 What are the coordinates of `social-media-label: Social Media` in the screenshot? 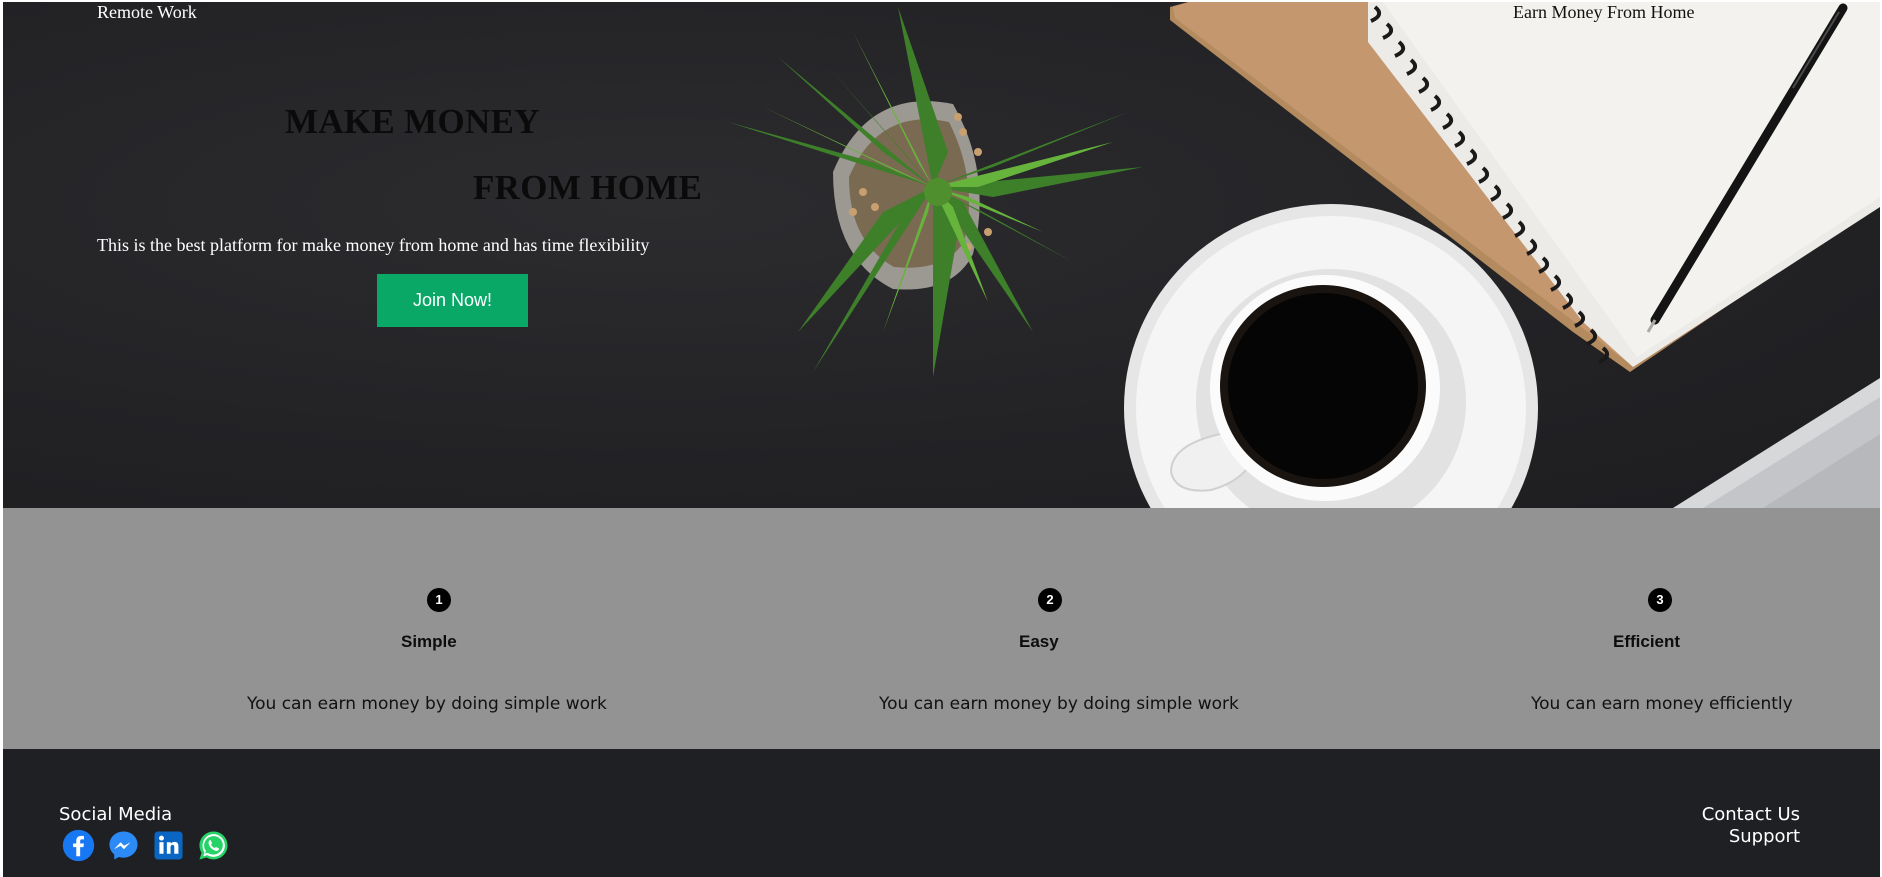 It's located at (116, 814).